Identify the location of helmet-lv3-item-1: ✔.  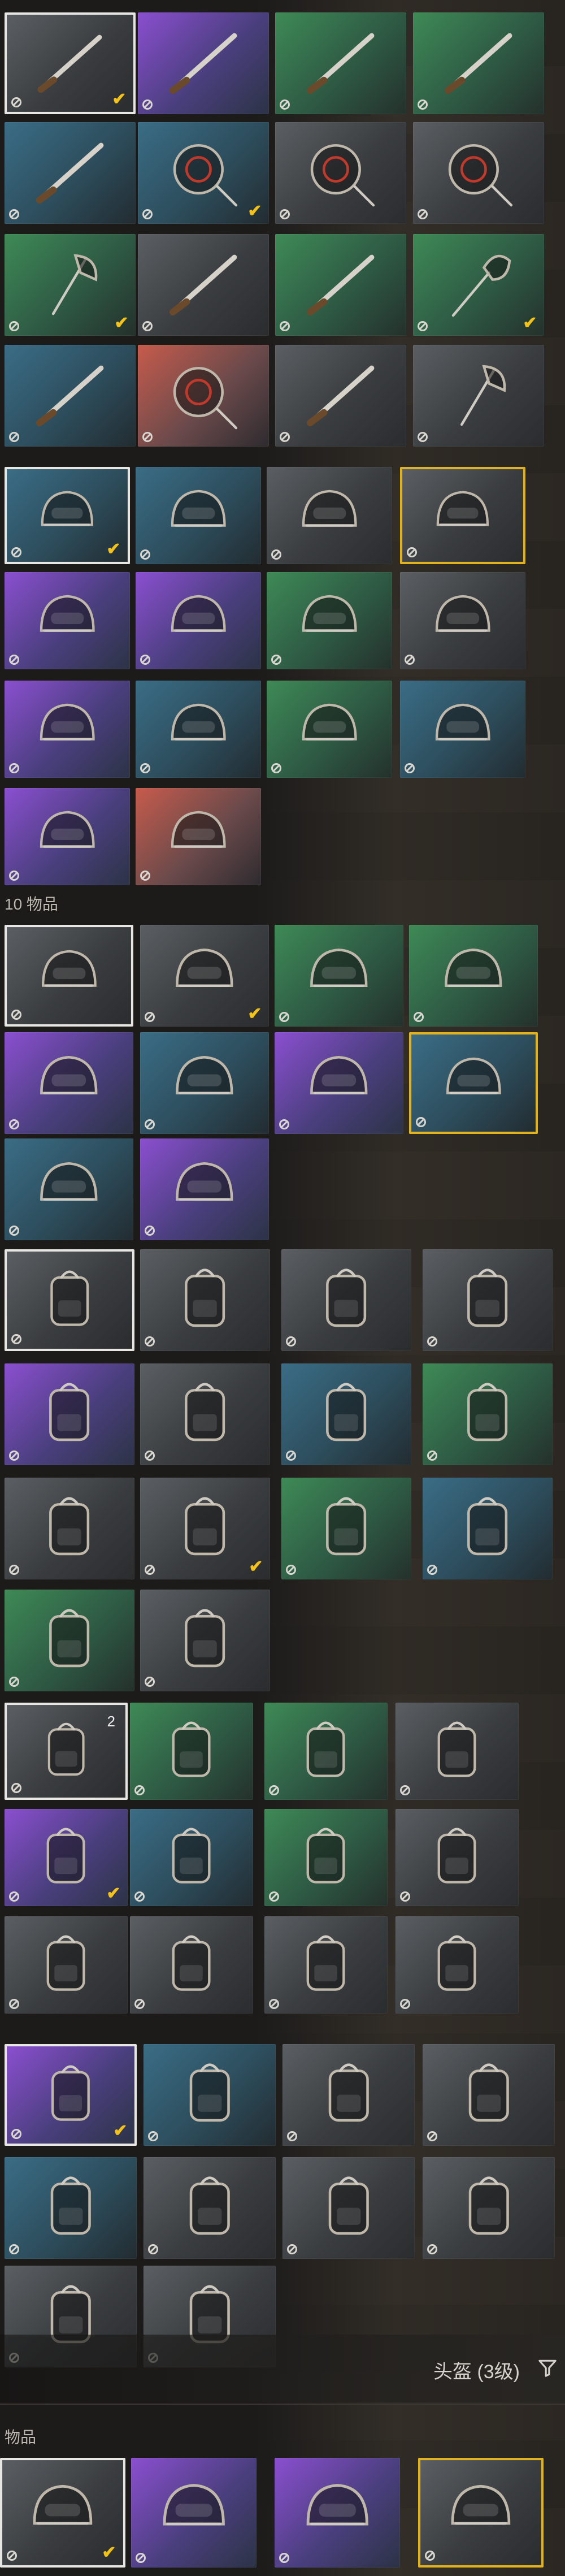
(67, 515).